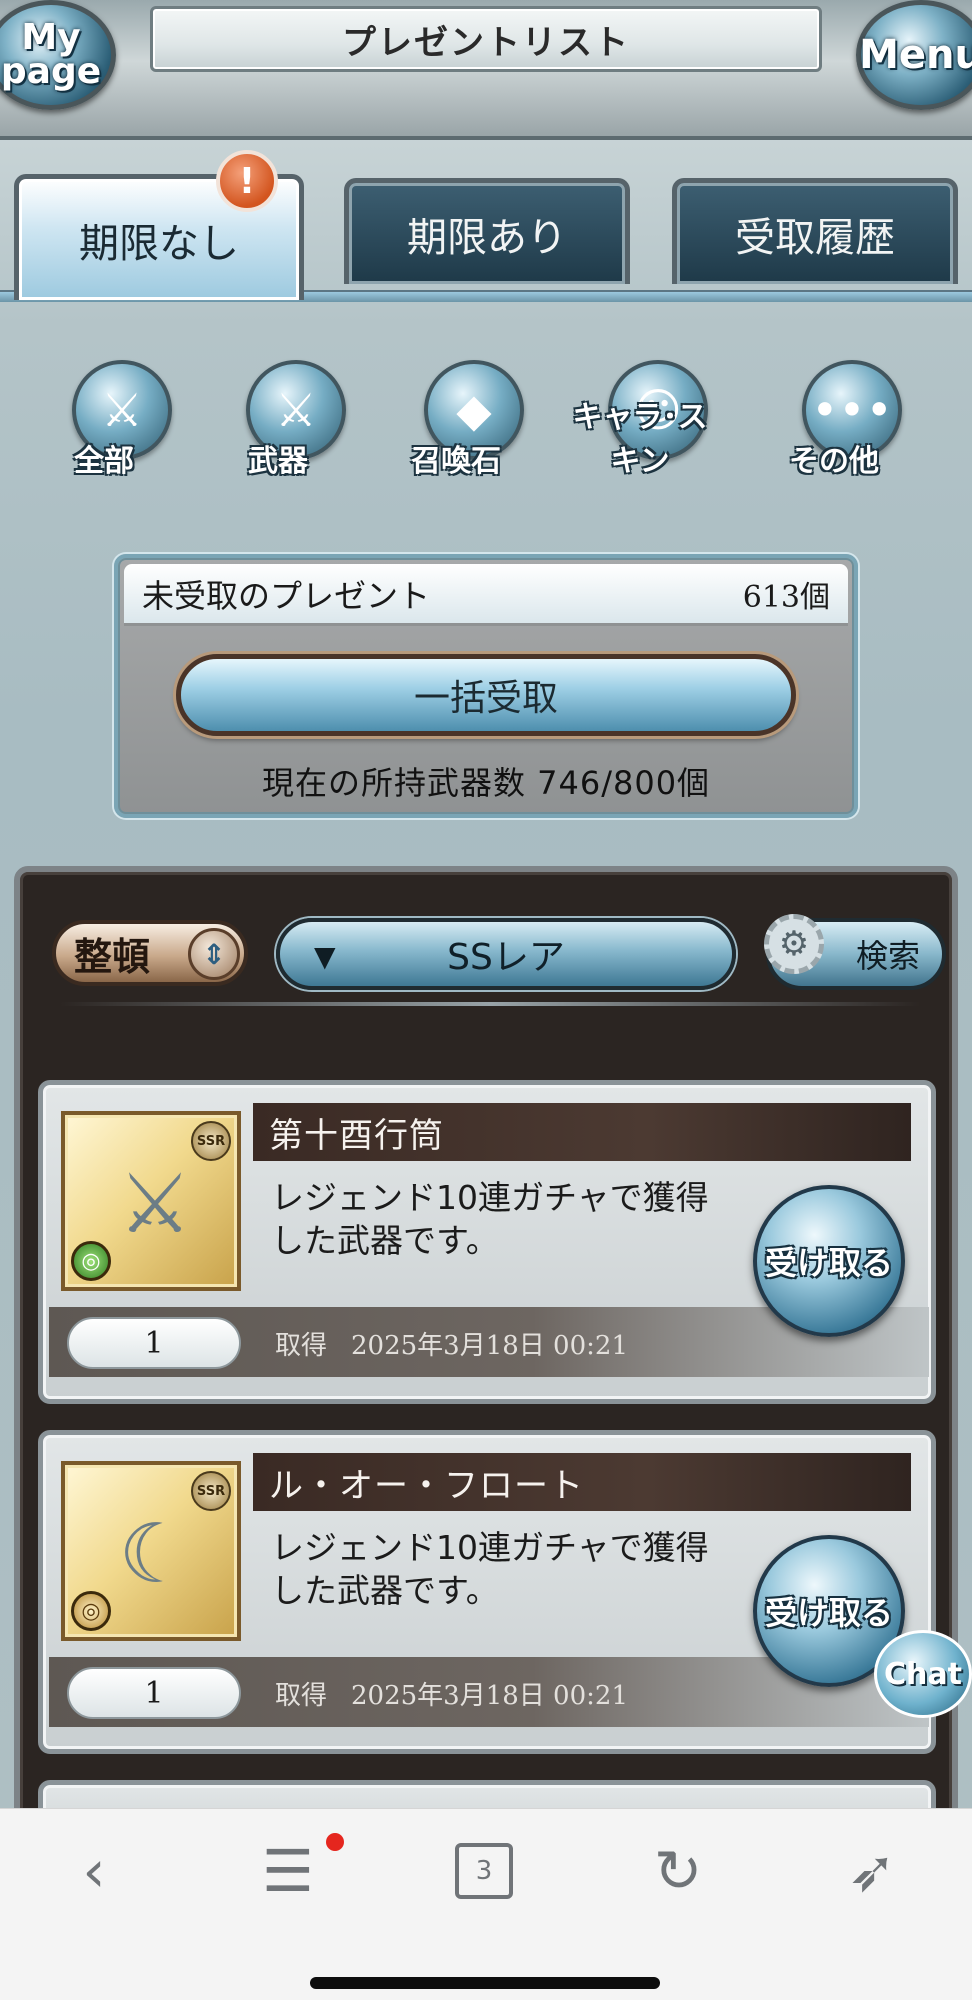 The image size is (972, 2000). I want to click on divider, so click(490, 1004).